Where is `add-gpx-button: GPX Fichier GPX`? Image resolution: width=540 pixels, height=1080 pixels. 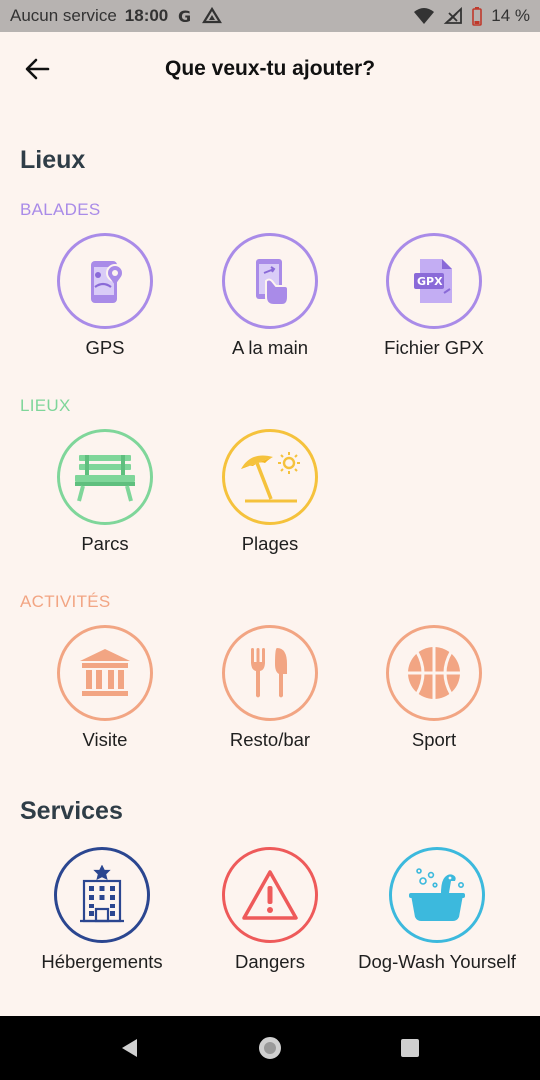 add-gpx-button: GPX Fichier GPX is located at coordinates (434, 298).